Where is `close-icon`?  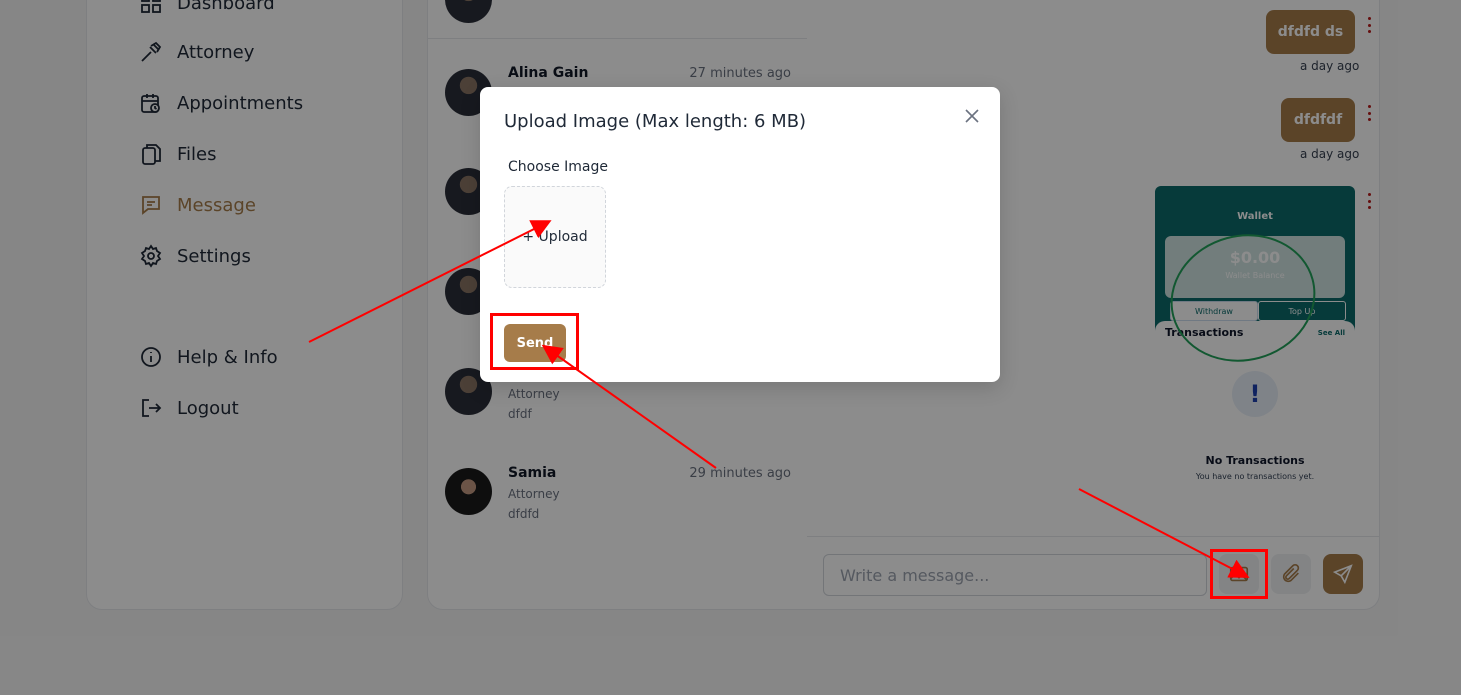 close-icon is located at coordinates (972, 116).